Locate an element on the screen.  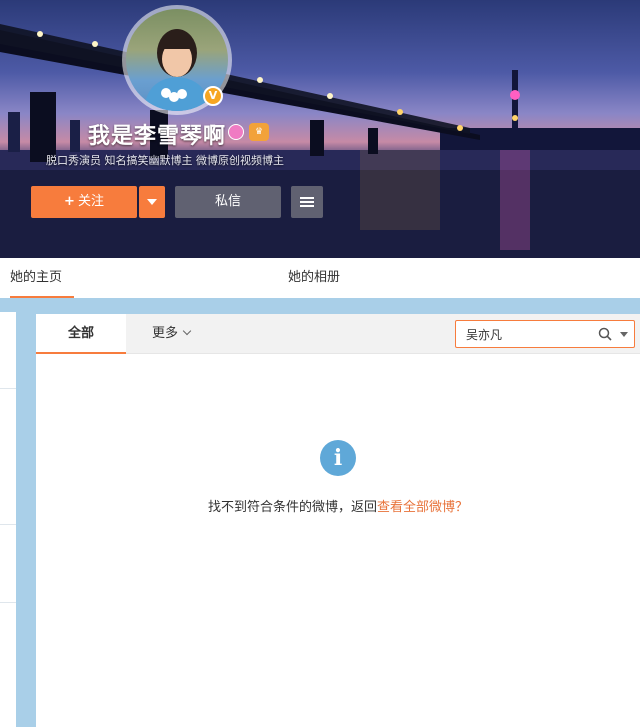
info-icon: i is located at coordinates (338, 458).